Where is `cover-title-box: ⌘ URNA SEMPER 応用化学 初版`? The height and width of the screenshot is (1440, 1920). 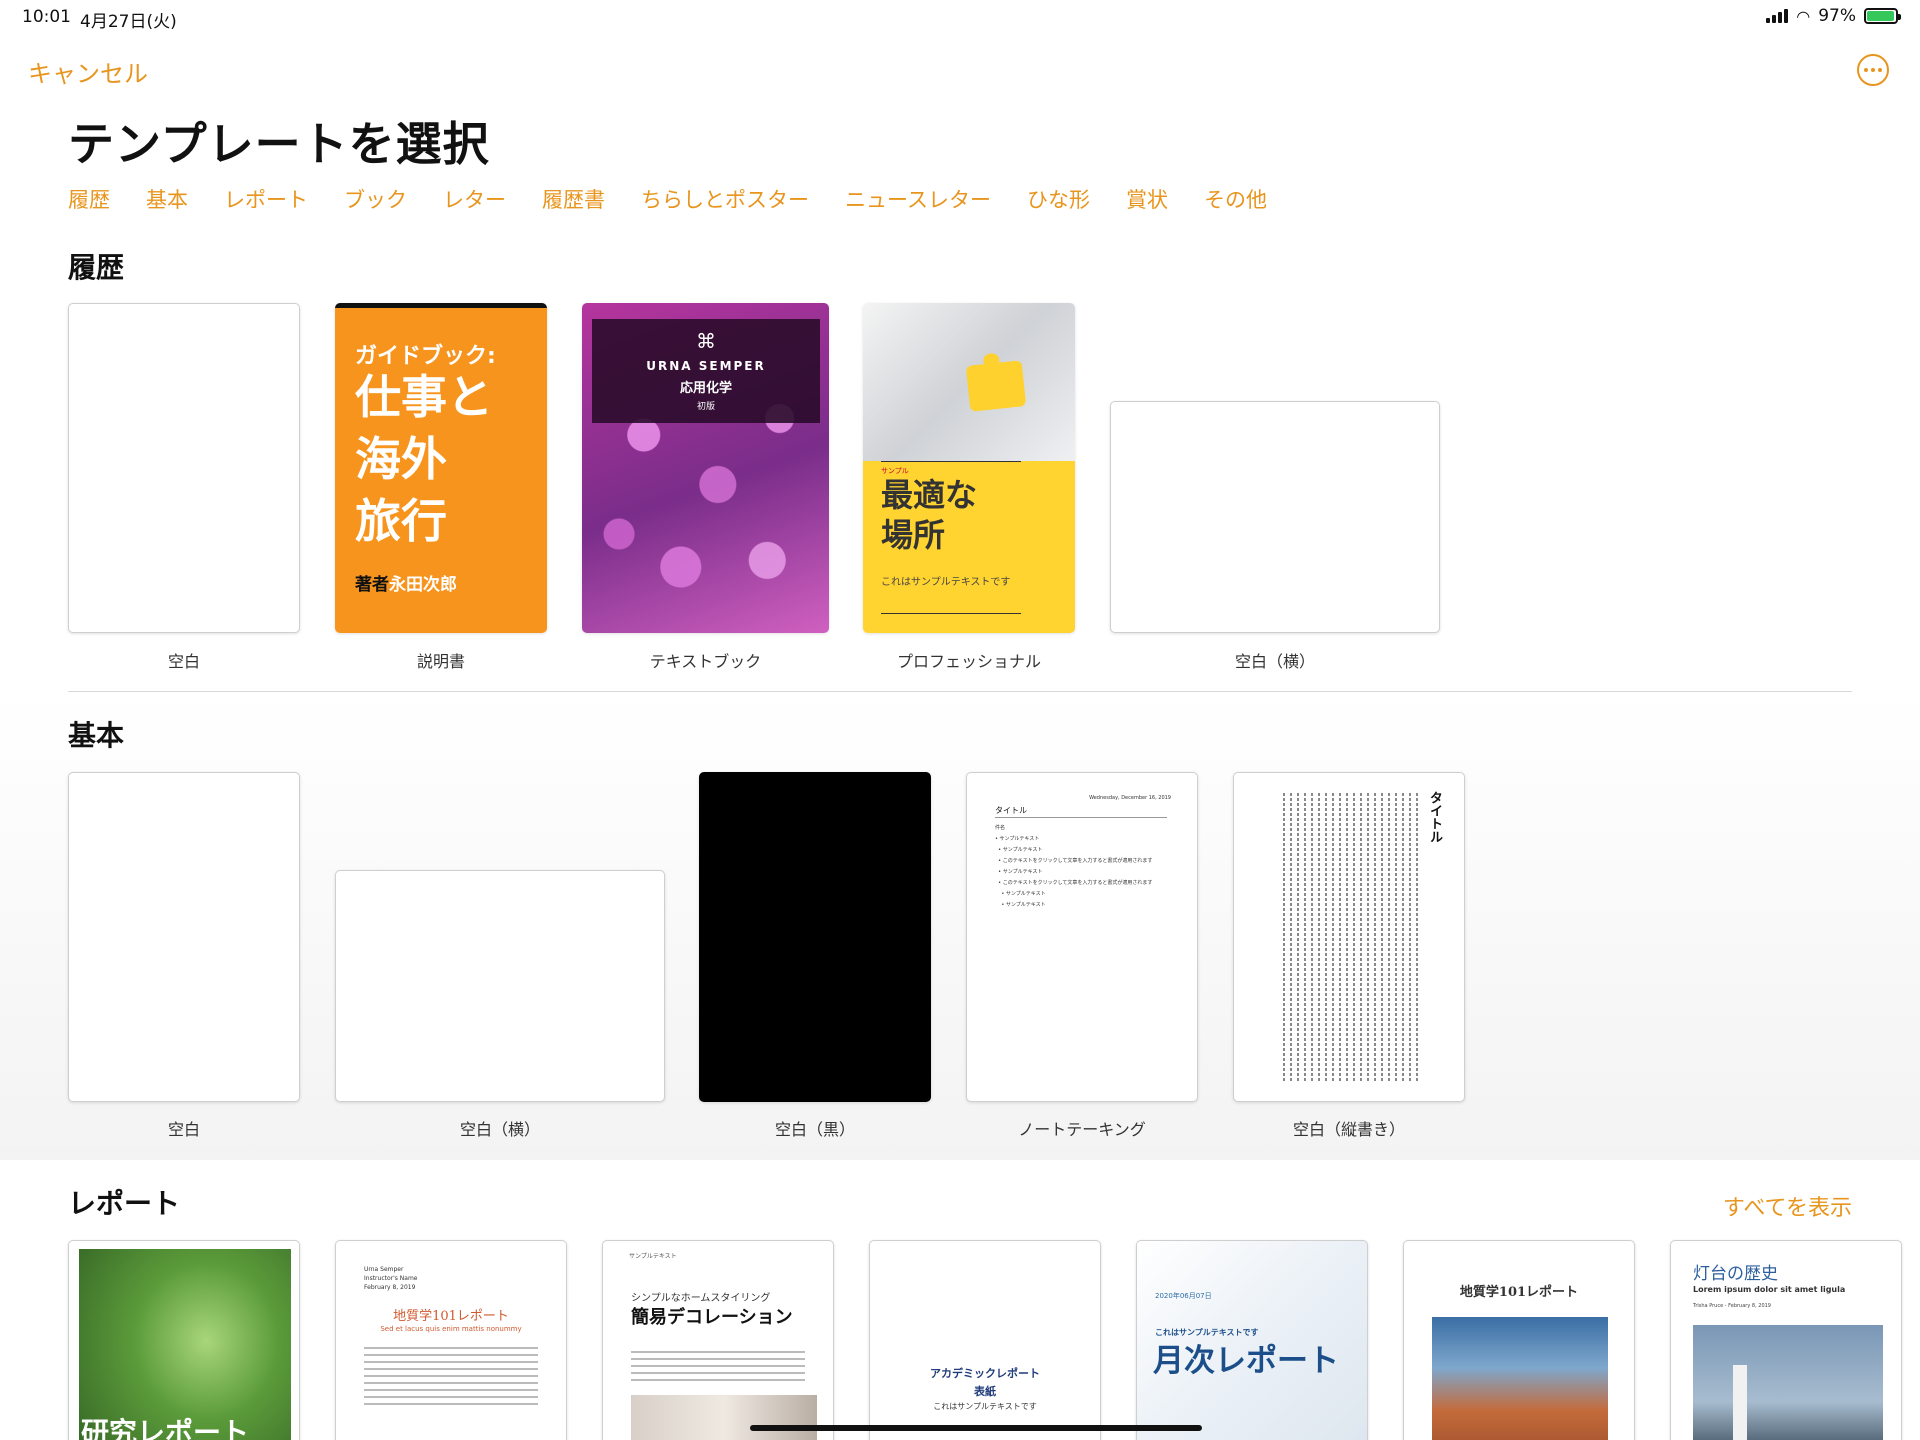 cover-title-box: ⌘ URNA SEMPER 応用化学 初版 is located at coordinates (706, 371).